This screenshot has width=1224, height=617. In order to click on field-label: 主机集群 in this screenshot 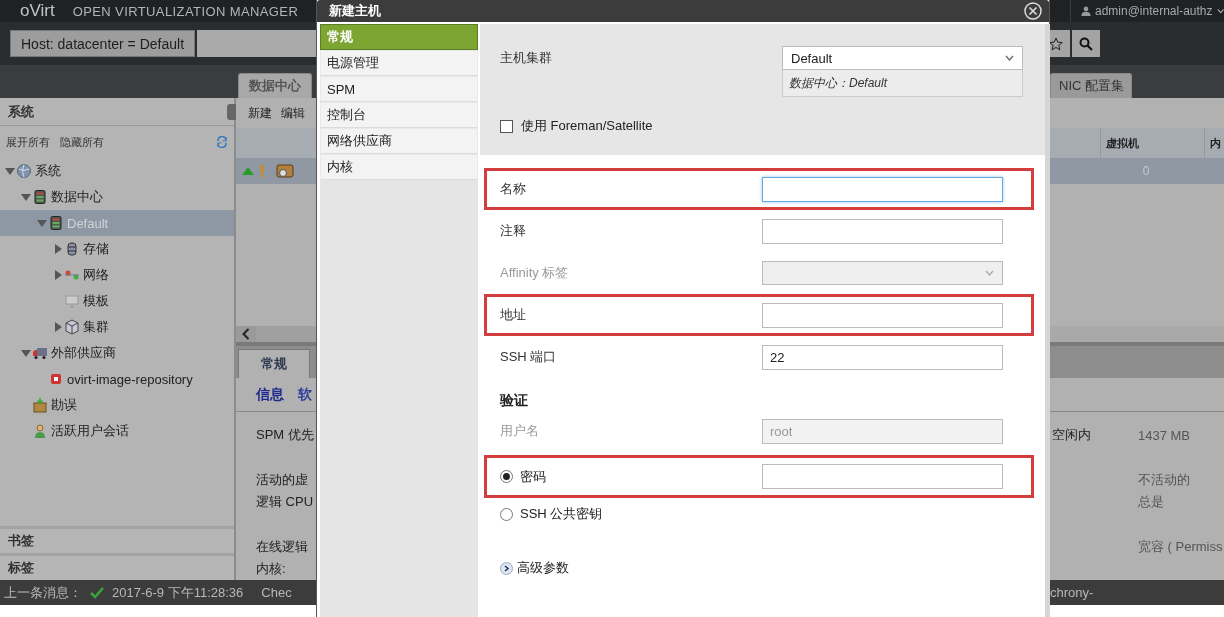, I will do `click(526, 58)`.